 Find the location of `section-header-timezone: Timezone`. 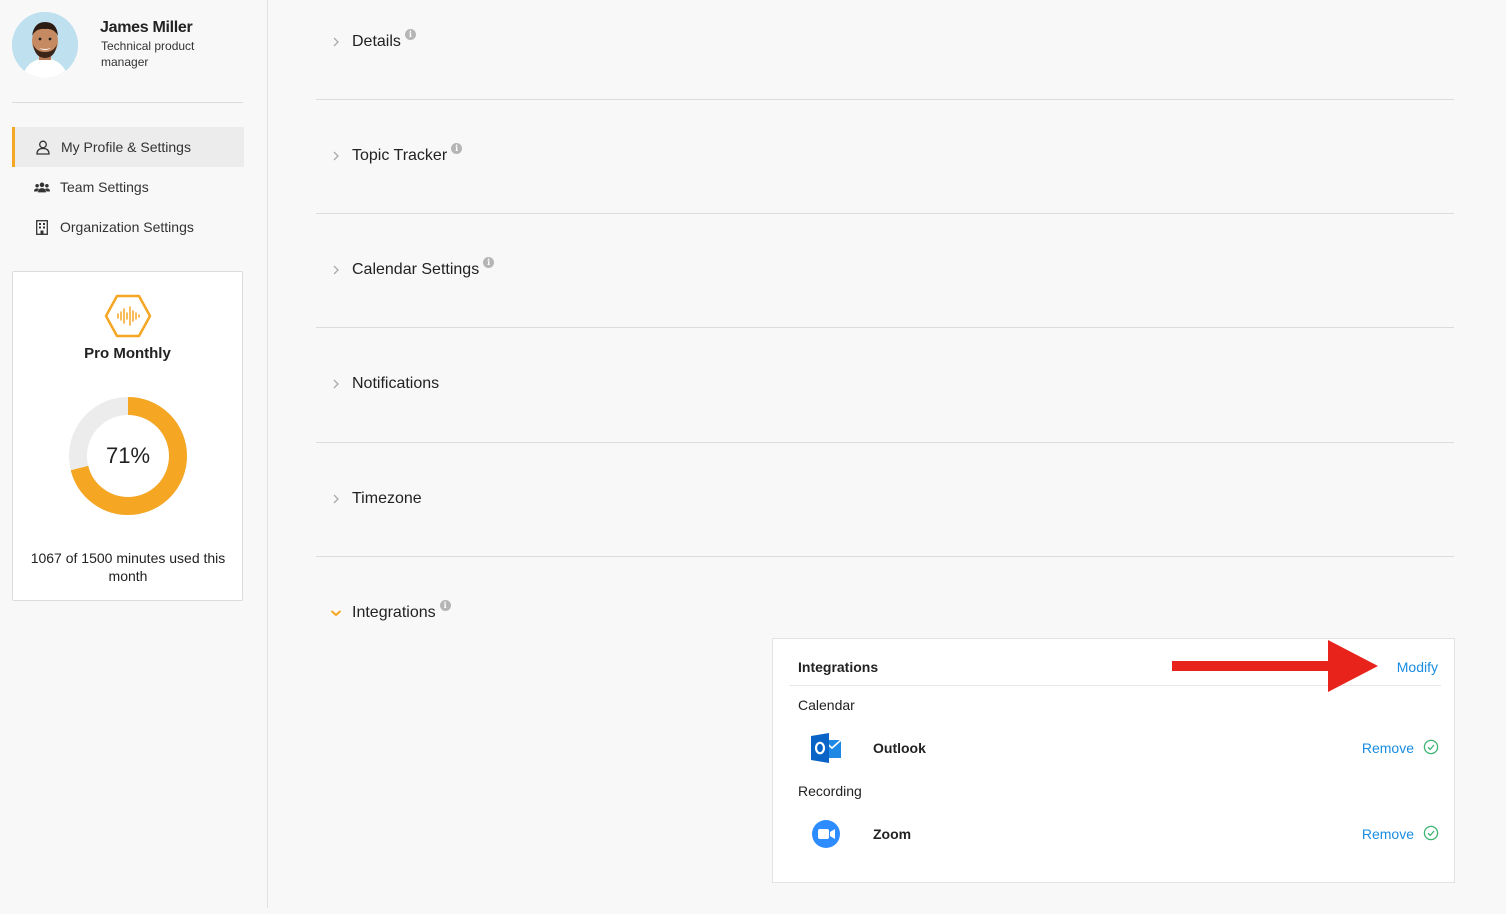

section-header-timezone: Timezone is located at coordinates (369, 499).